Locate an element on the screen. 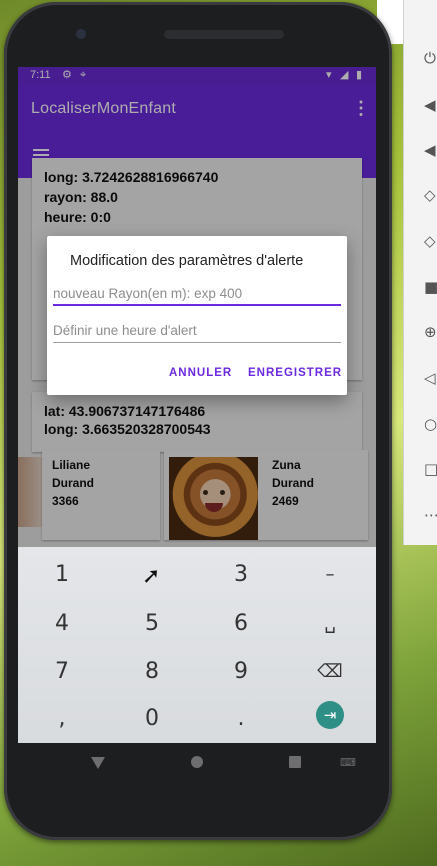 Image resolution: width=437 pixels, height=866 pixels. key-7: 7 is located at coordinates (62, 672).